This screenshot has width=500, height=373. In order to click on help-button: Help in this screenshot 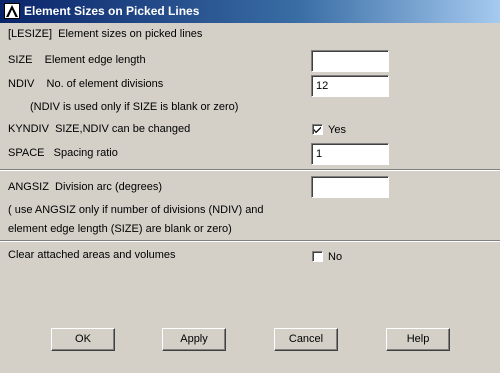, I will do `click(418, 339)`.